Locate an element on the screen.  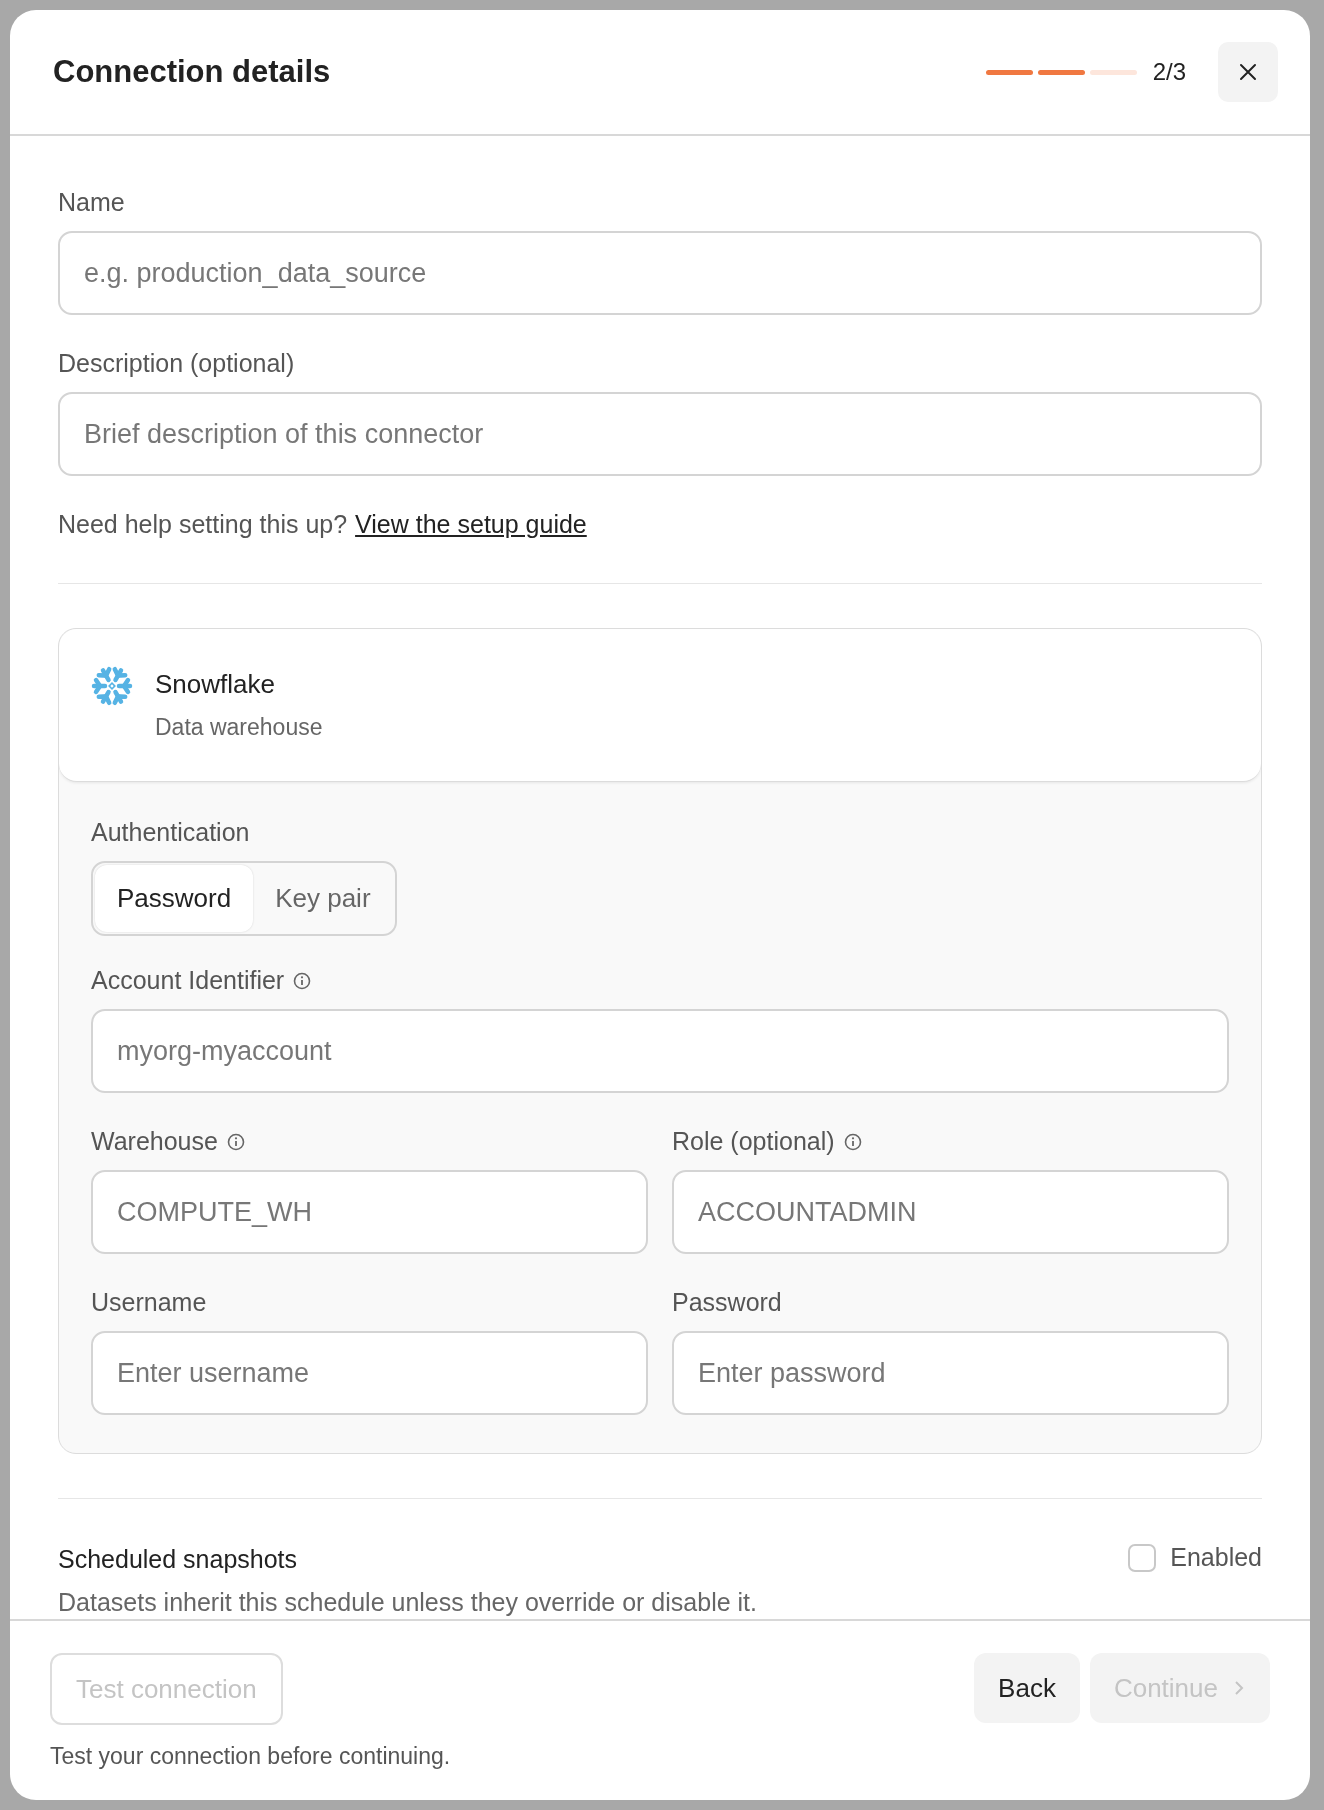
back-button: Back is located at coordinates (1027, 1688).